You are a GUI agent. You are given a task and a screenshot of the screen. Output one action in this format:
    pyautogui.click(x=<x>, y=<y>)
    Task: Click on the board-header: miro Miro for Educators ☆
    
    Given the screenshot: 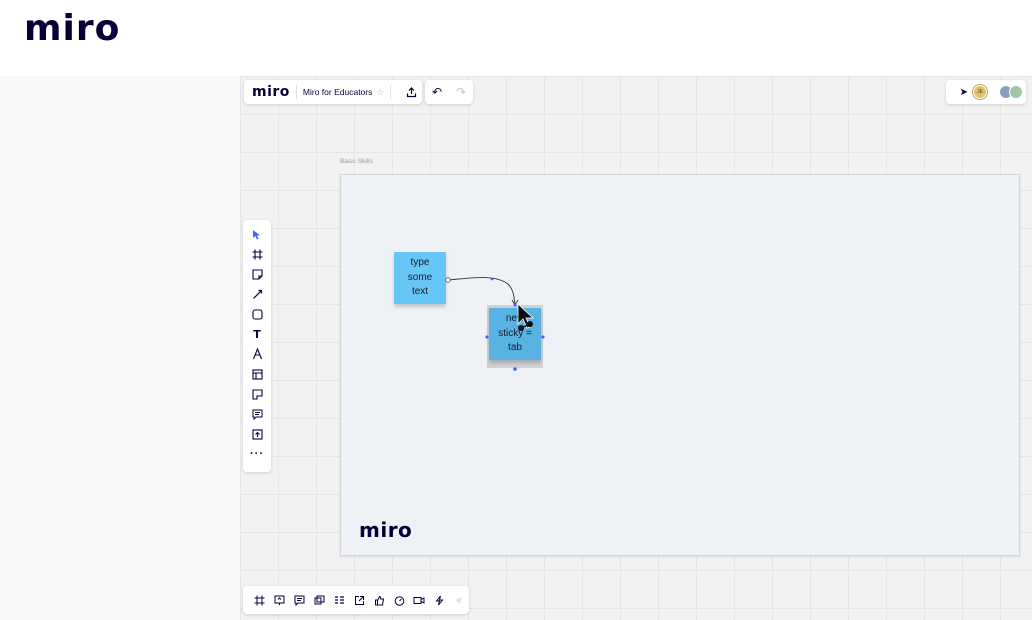 What is the action you would take?
    pyautogui.click(x=333, y=92)
    